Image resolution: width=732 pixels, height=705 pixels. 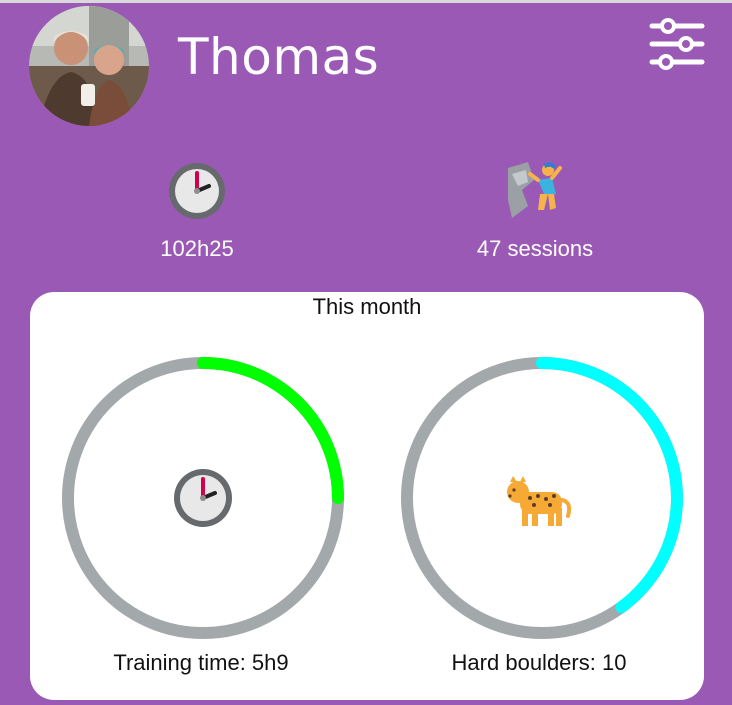 I want to click on training-time-label: Training time: 5h9, so click(x=201, y=662).